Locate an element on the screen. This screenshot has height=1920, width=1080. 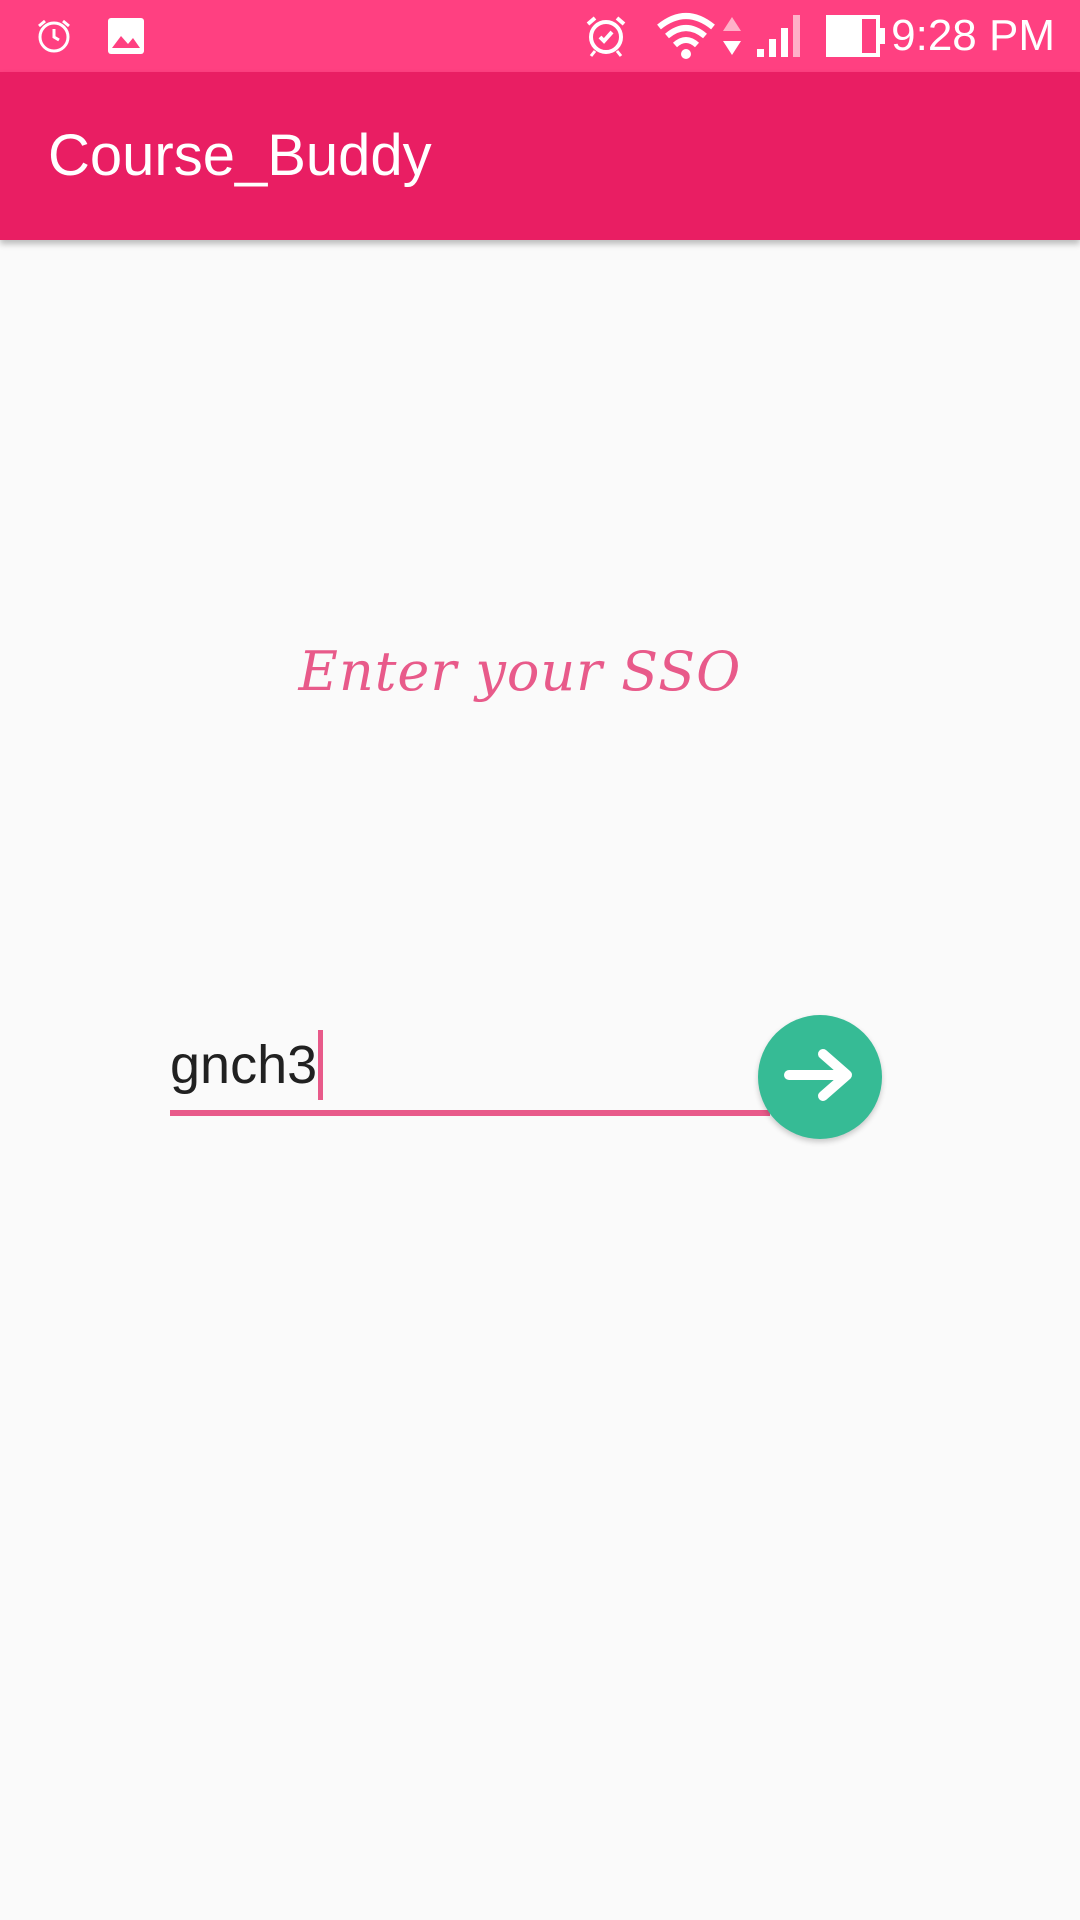
sso-prompt: Enter your SSO is located at coordinates (520, 671).